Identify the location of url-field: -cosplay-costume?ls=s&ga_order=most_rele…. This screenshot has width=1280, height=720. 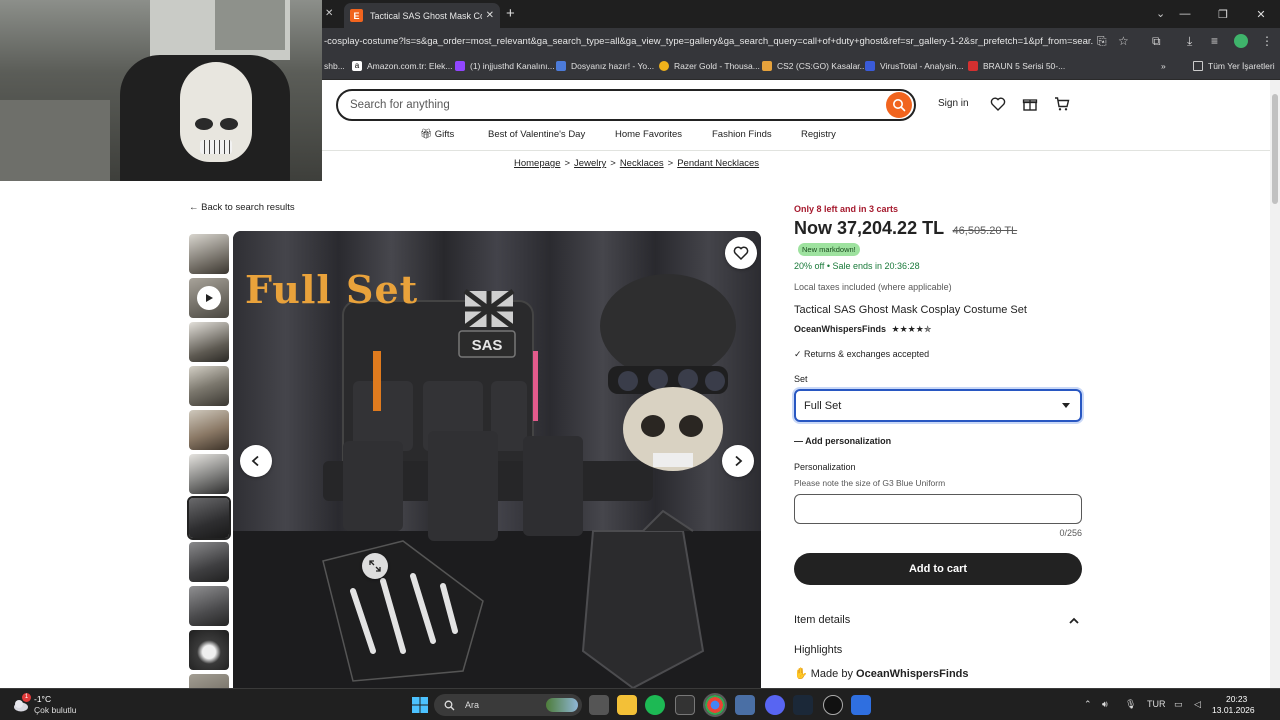
(709, 41).